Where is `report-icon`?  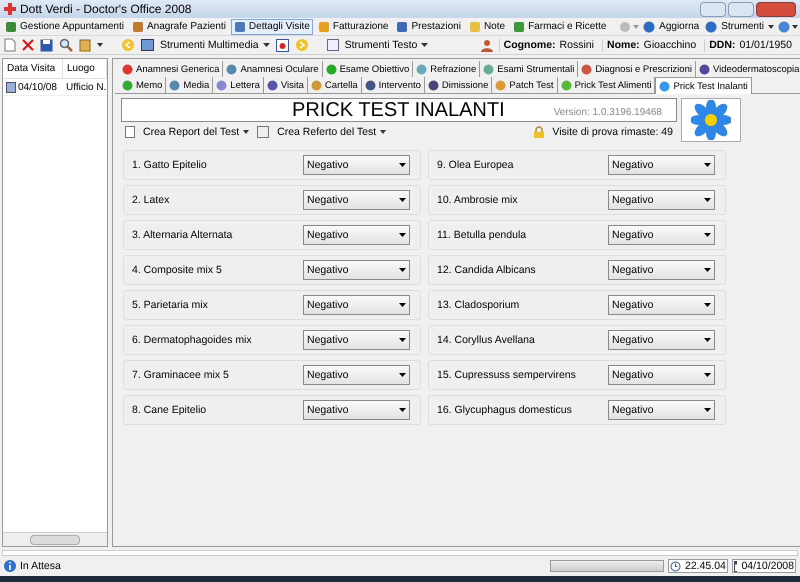 report-icon is located at coordinates (130, 132).